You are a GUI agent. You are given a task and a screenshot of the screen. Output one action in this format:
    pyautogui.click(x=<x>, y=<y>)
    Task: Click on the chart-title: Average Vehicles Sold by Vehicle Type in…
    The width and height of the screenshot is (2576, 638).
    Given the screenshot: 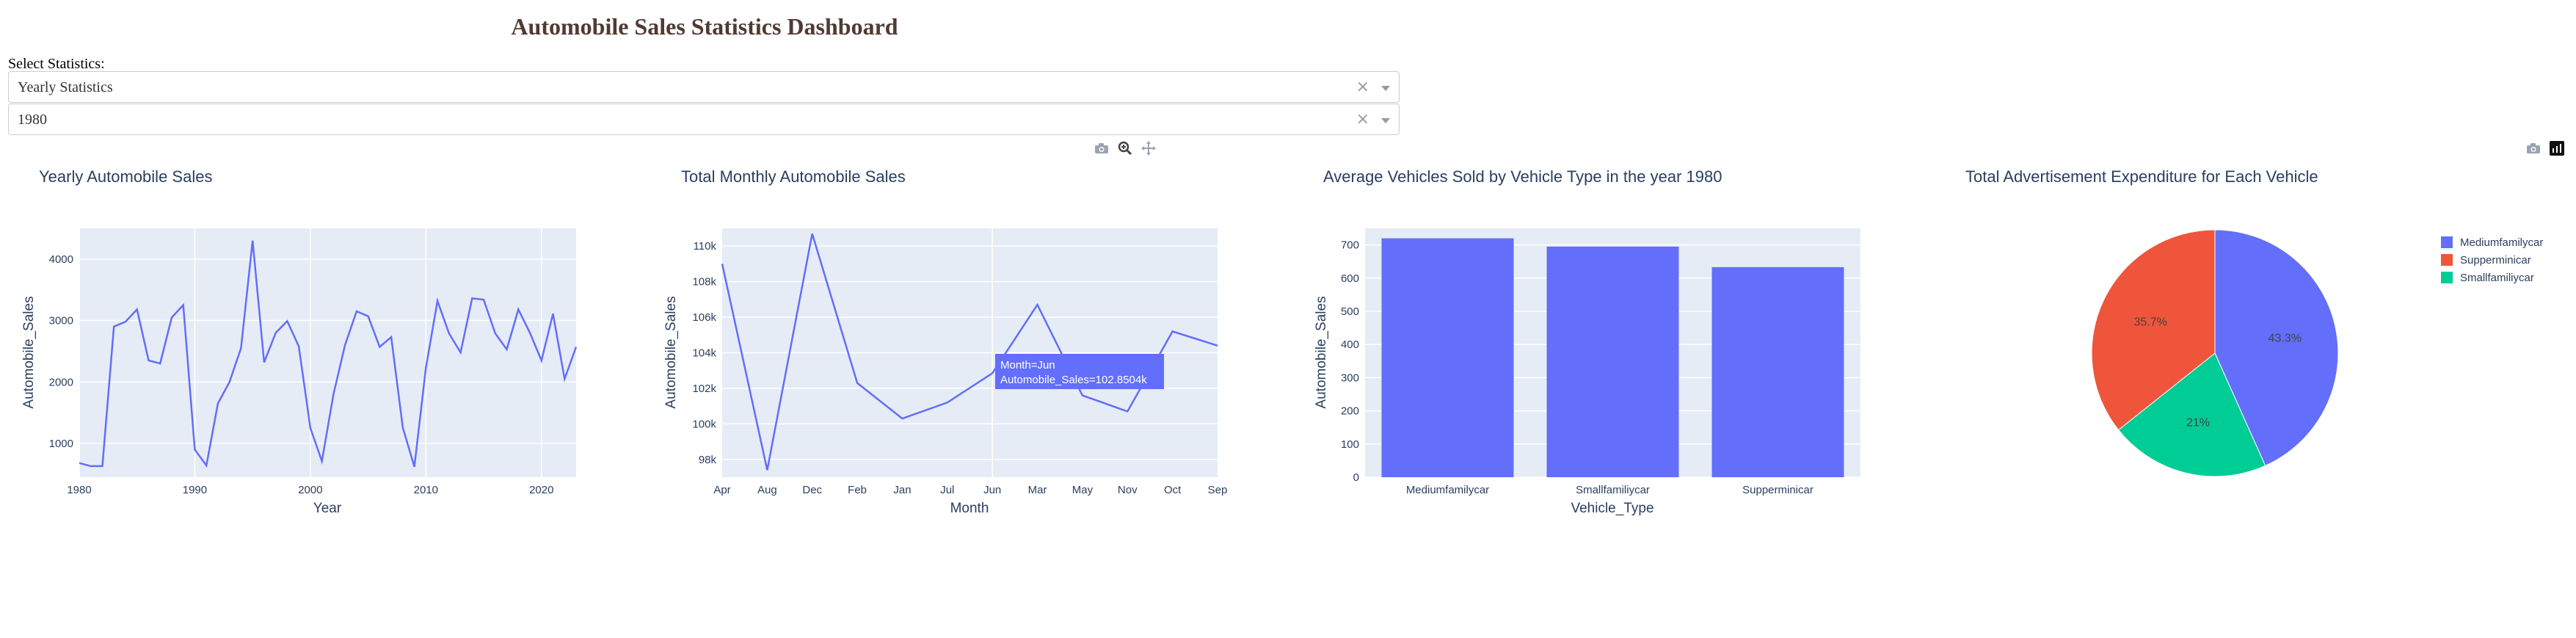 What is the action you would take?
    pyautogui.click(x=1522, y=176)
    